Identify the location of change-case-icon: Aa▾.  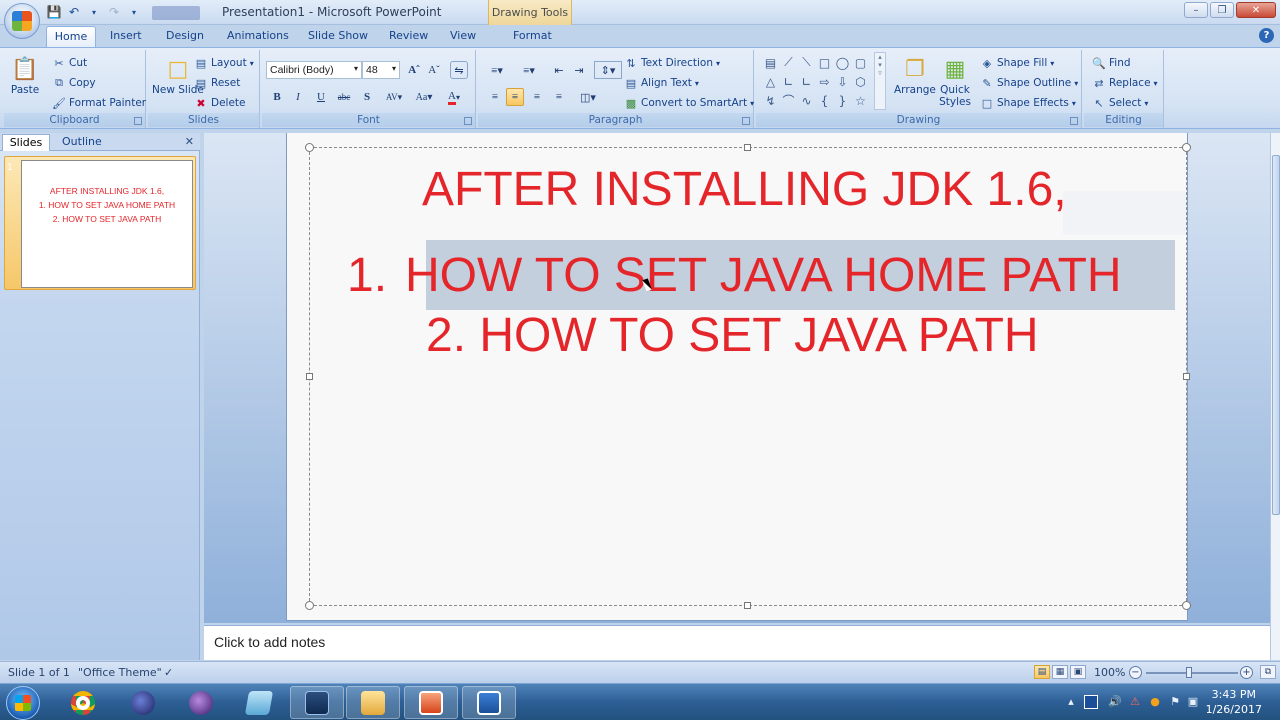
(424, 97).